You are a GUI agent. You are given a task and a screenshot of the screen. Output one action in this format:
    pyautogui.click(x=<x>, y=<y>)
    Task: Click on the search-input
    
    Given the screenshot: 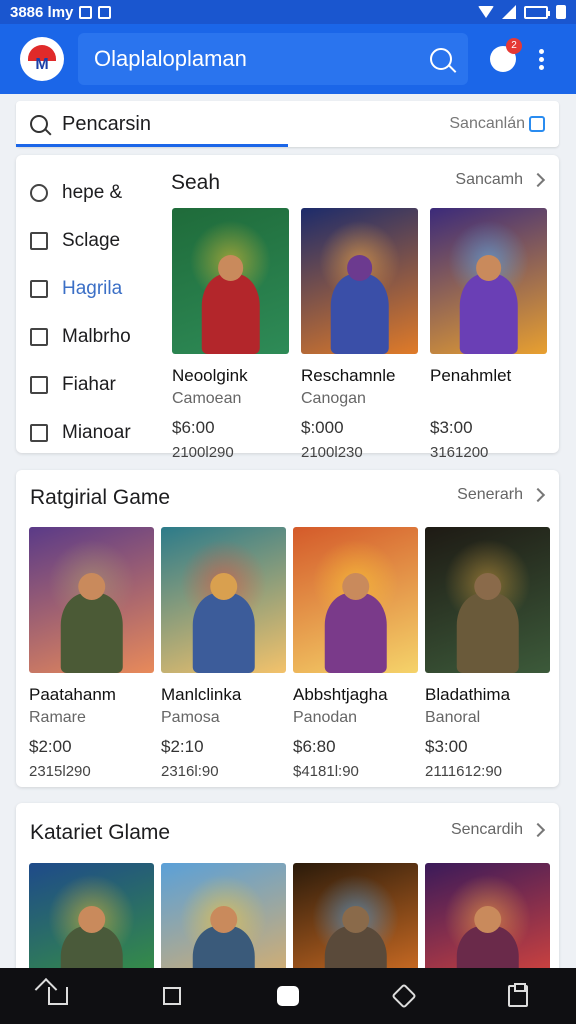 What is the action you would take?
    pyautogui.click(x=256, y=124)
    